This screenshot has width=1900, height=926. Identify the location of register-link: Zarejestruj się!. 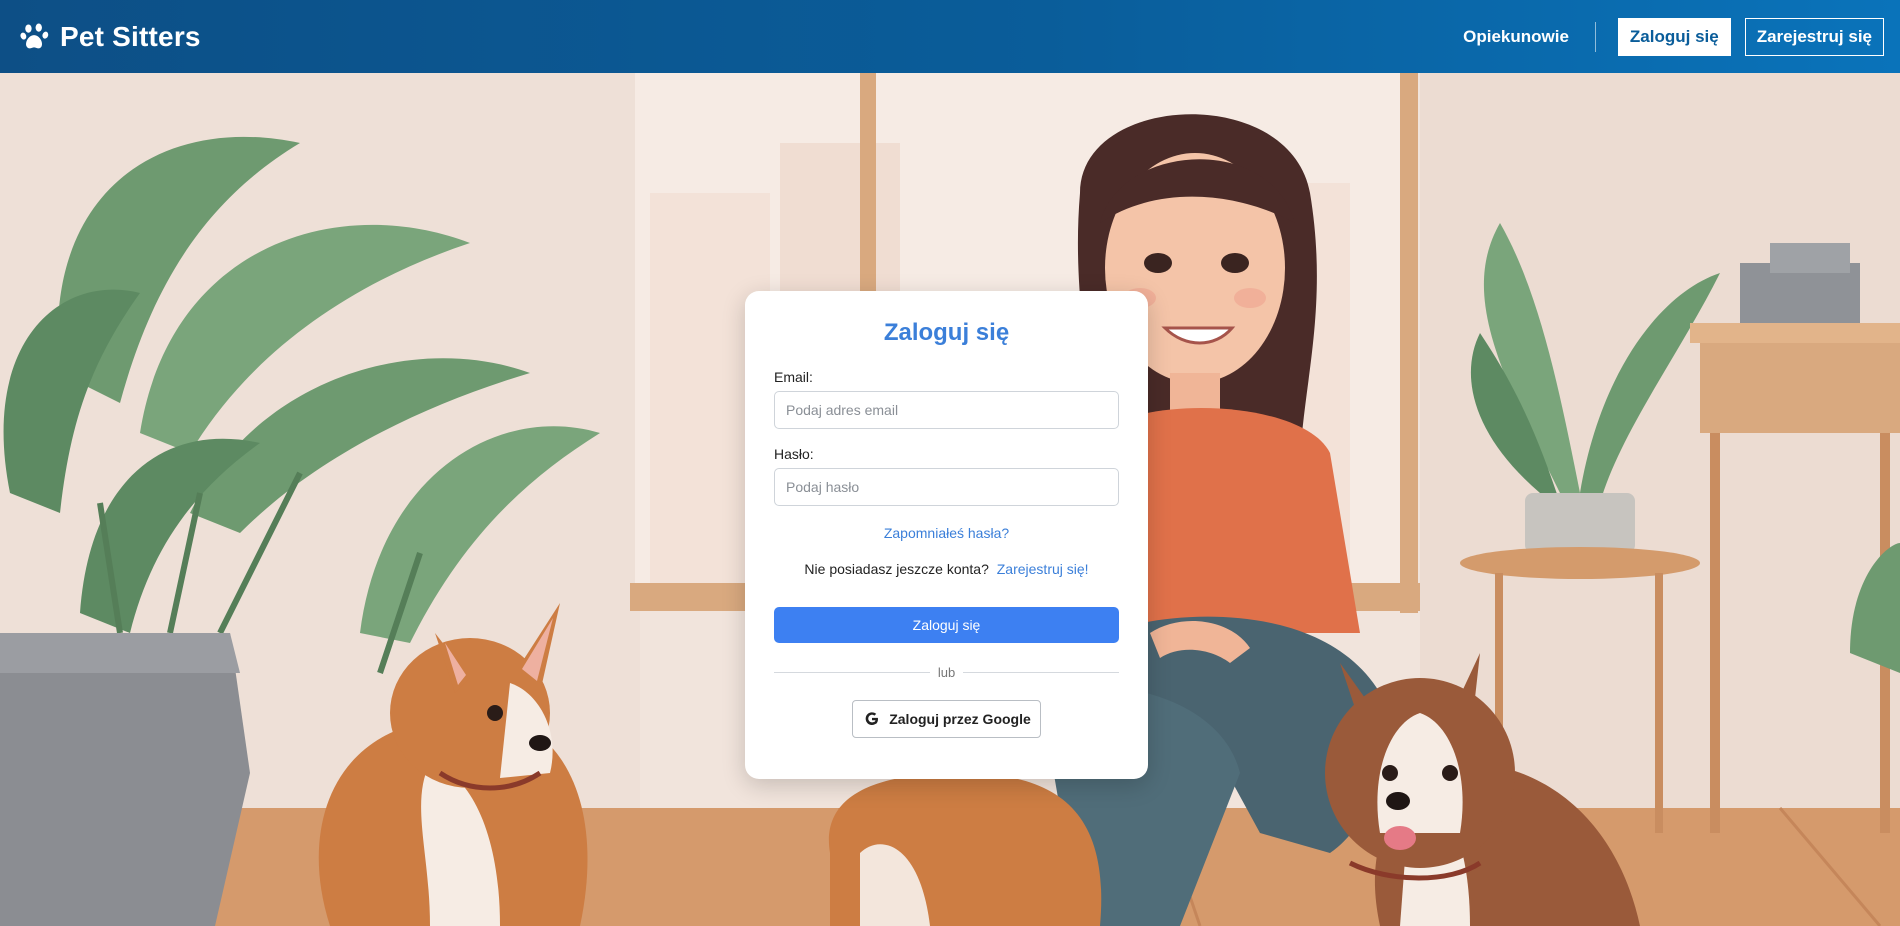
(1043, 569).